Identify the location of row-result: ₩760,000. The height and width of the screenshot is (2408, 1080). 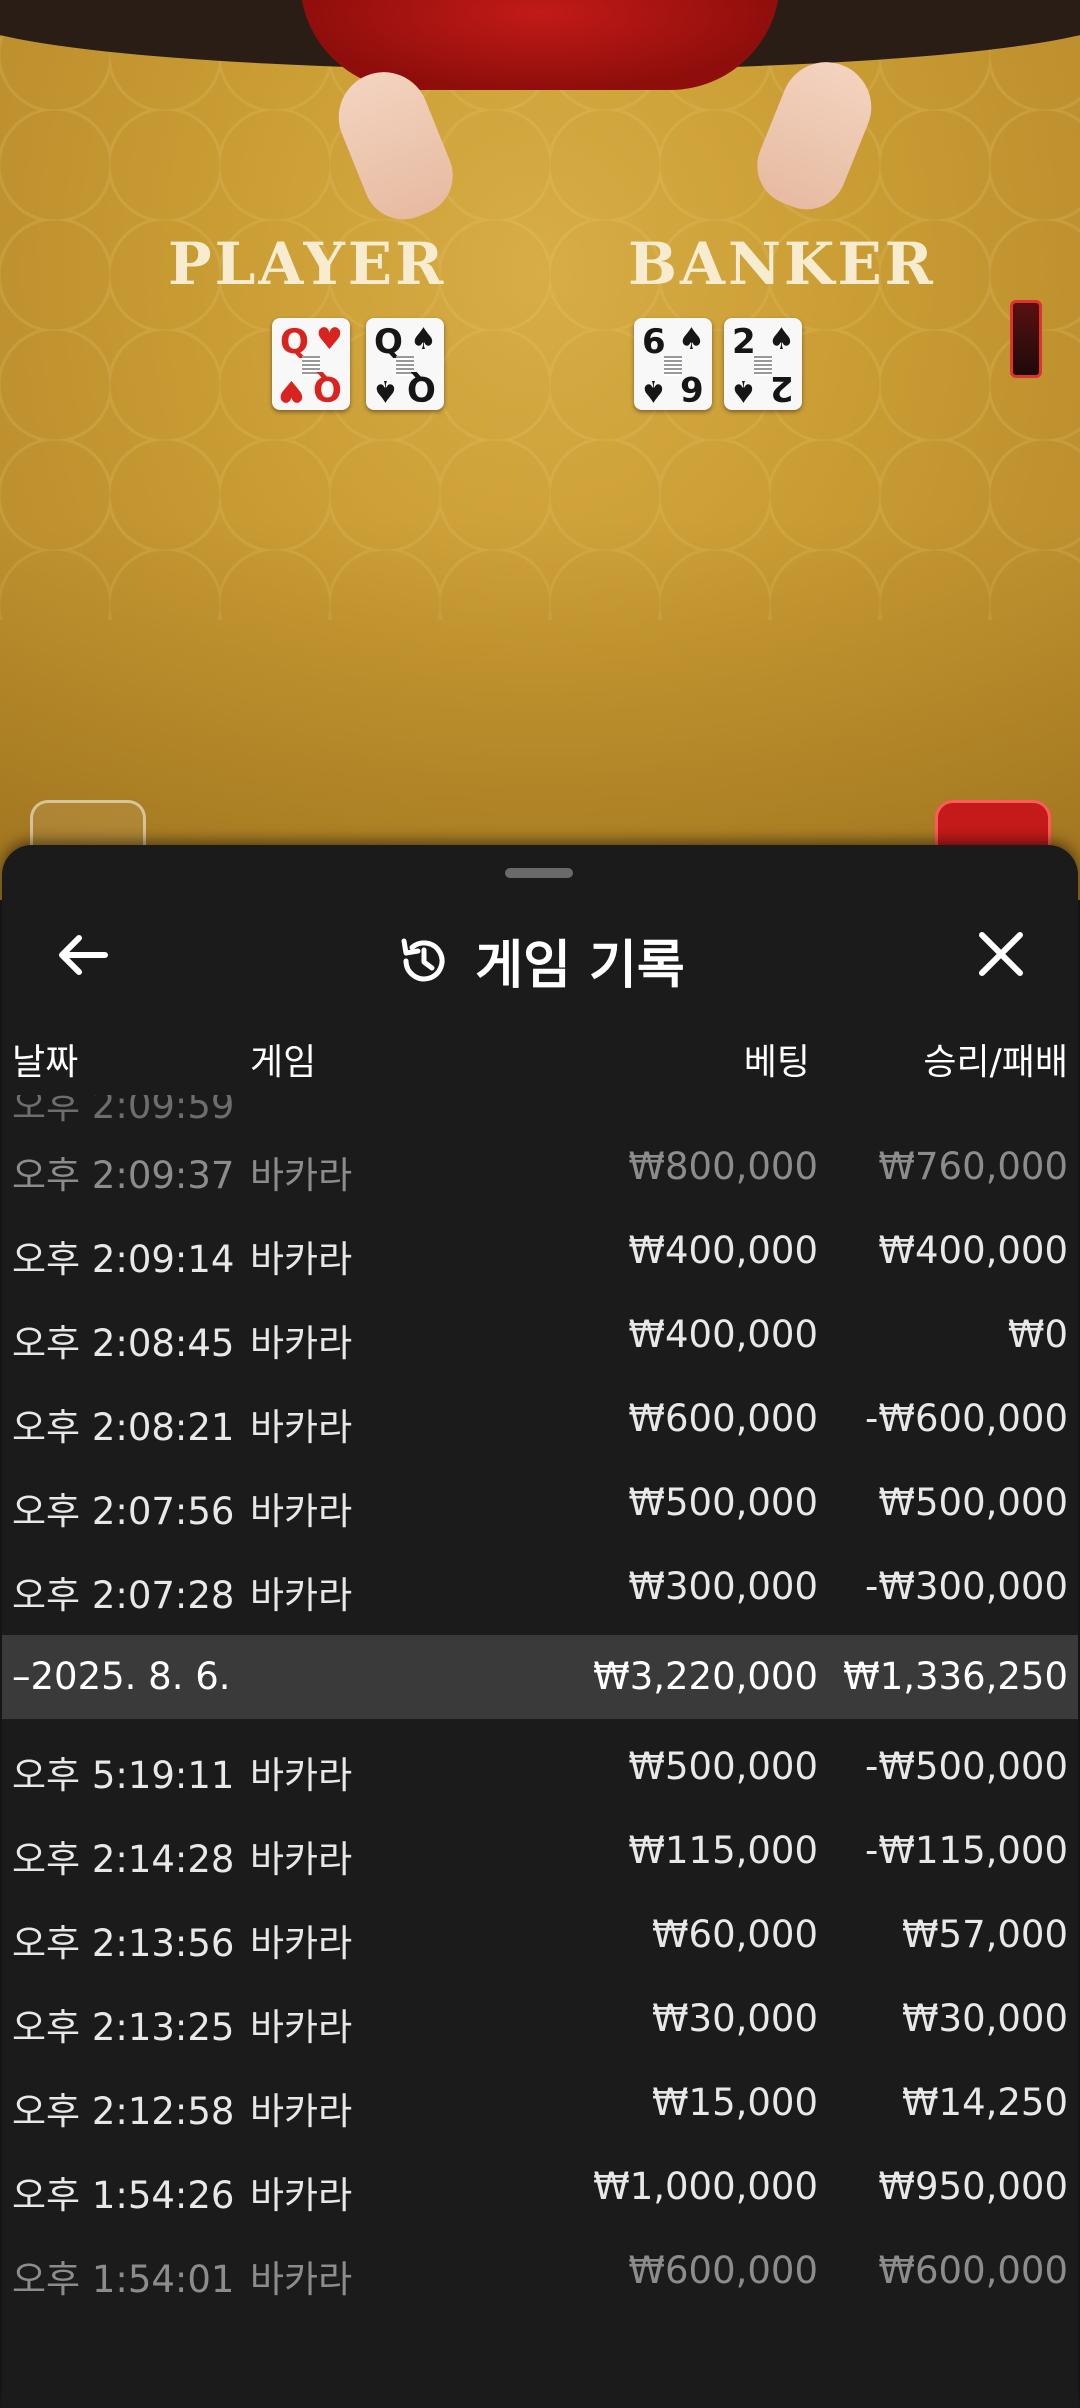
(973, 1166).